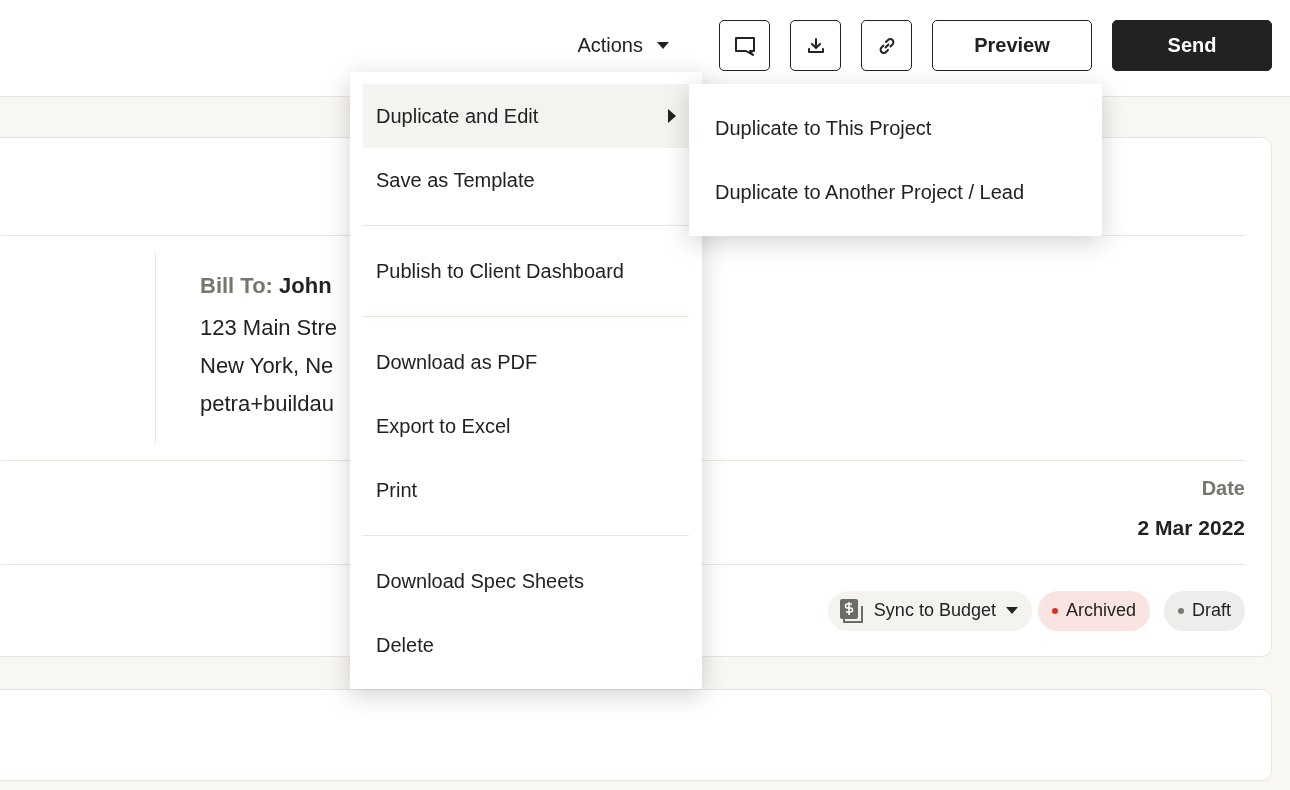 The height and width of the screenshot is (790, 1290). I want to click on address-line: New York, Ne, so click(267, 366).